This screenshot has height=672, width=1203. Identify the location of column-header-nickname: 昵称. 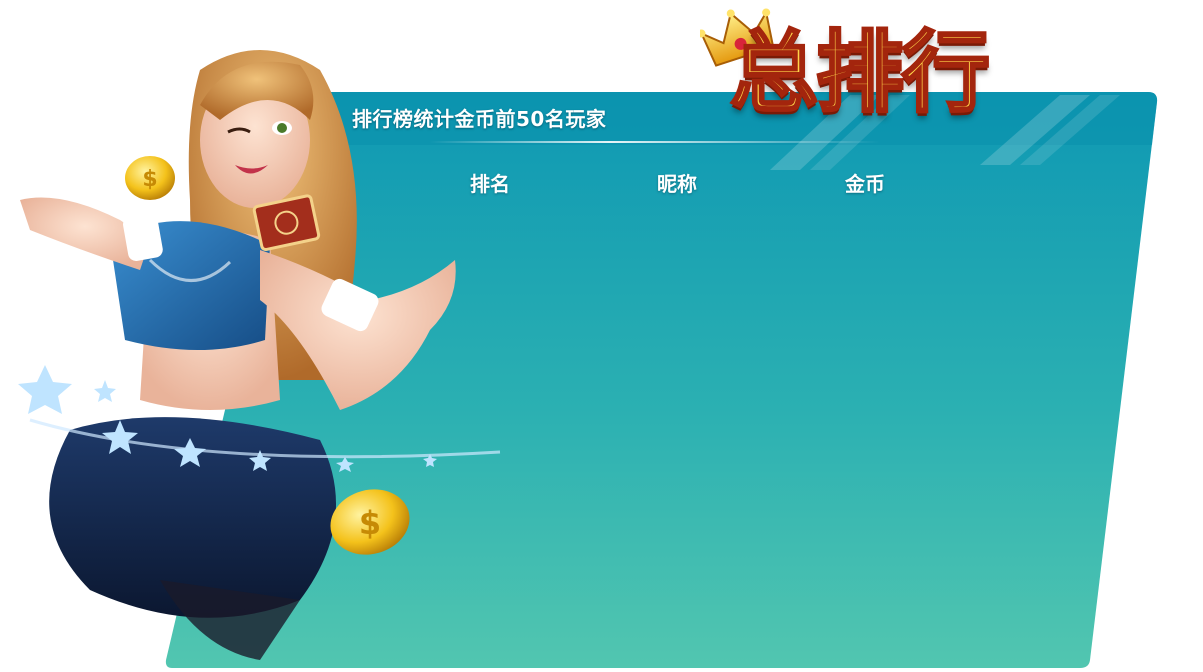
(677, 184).